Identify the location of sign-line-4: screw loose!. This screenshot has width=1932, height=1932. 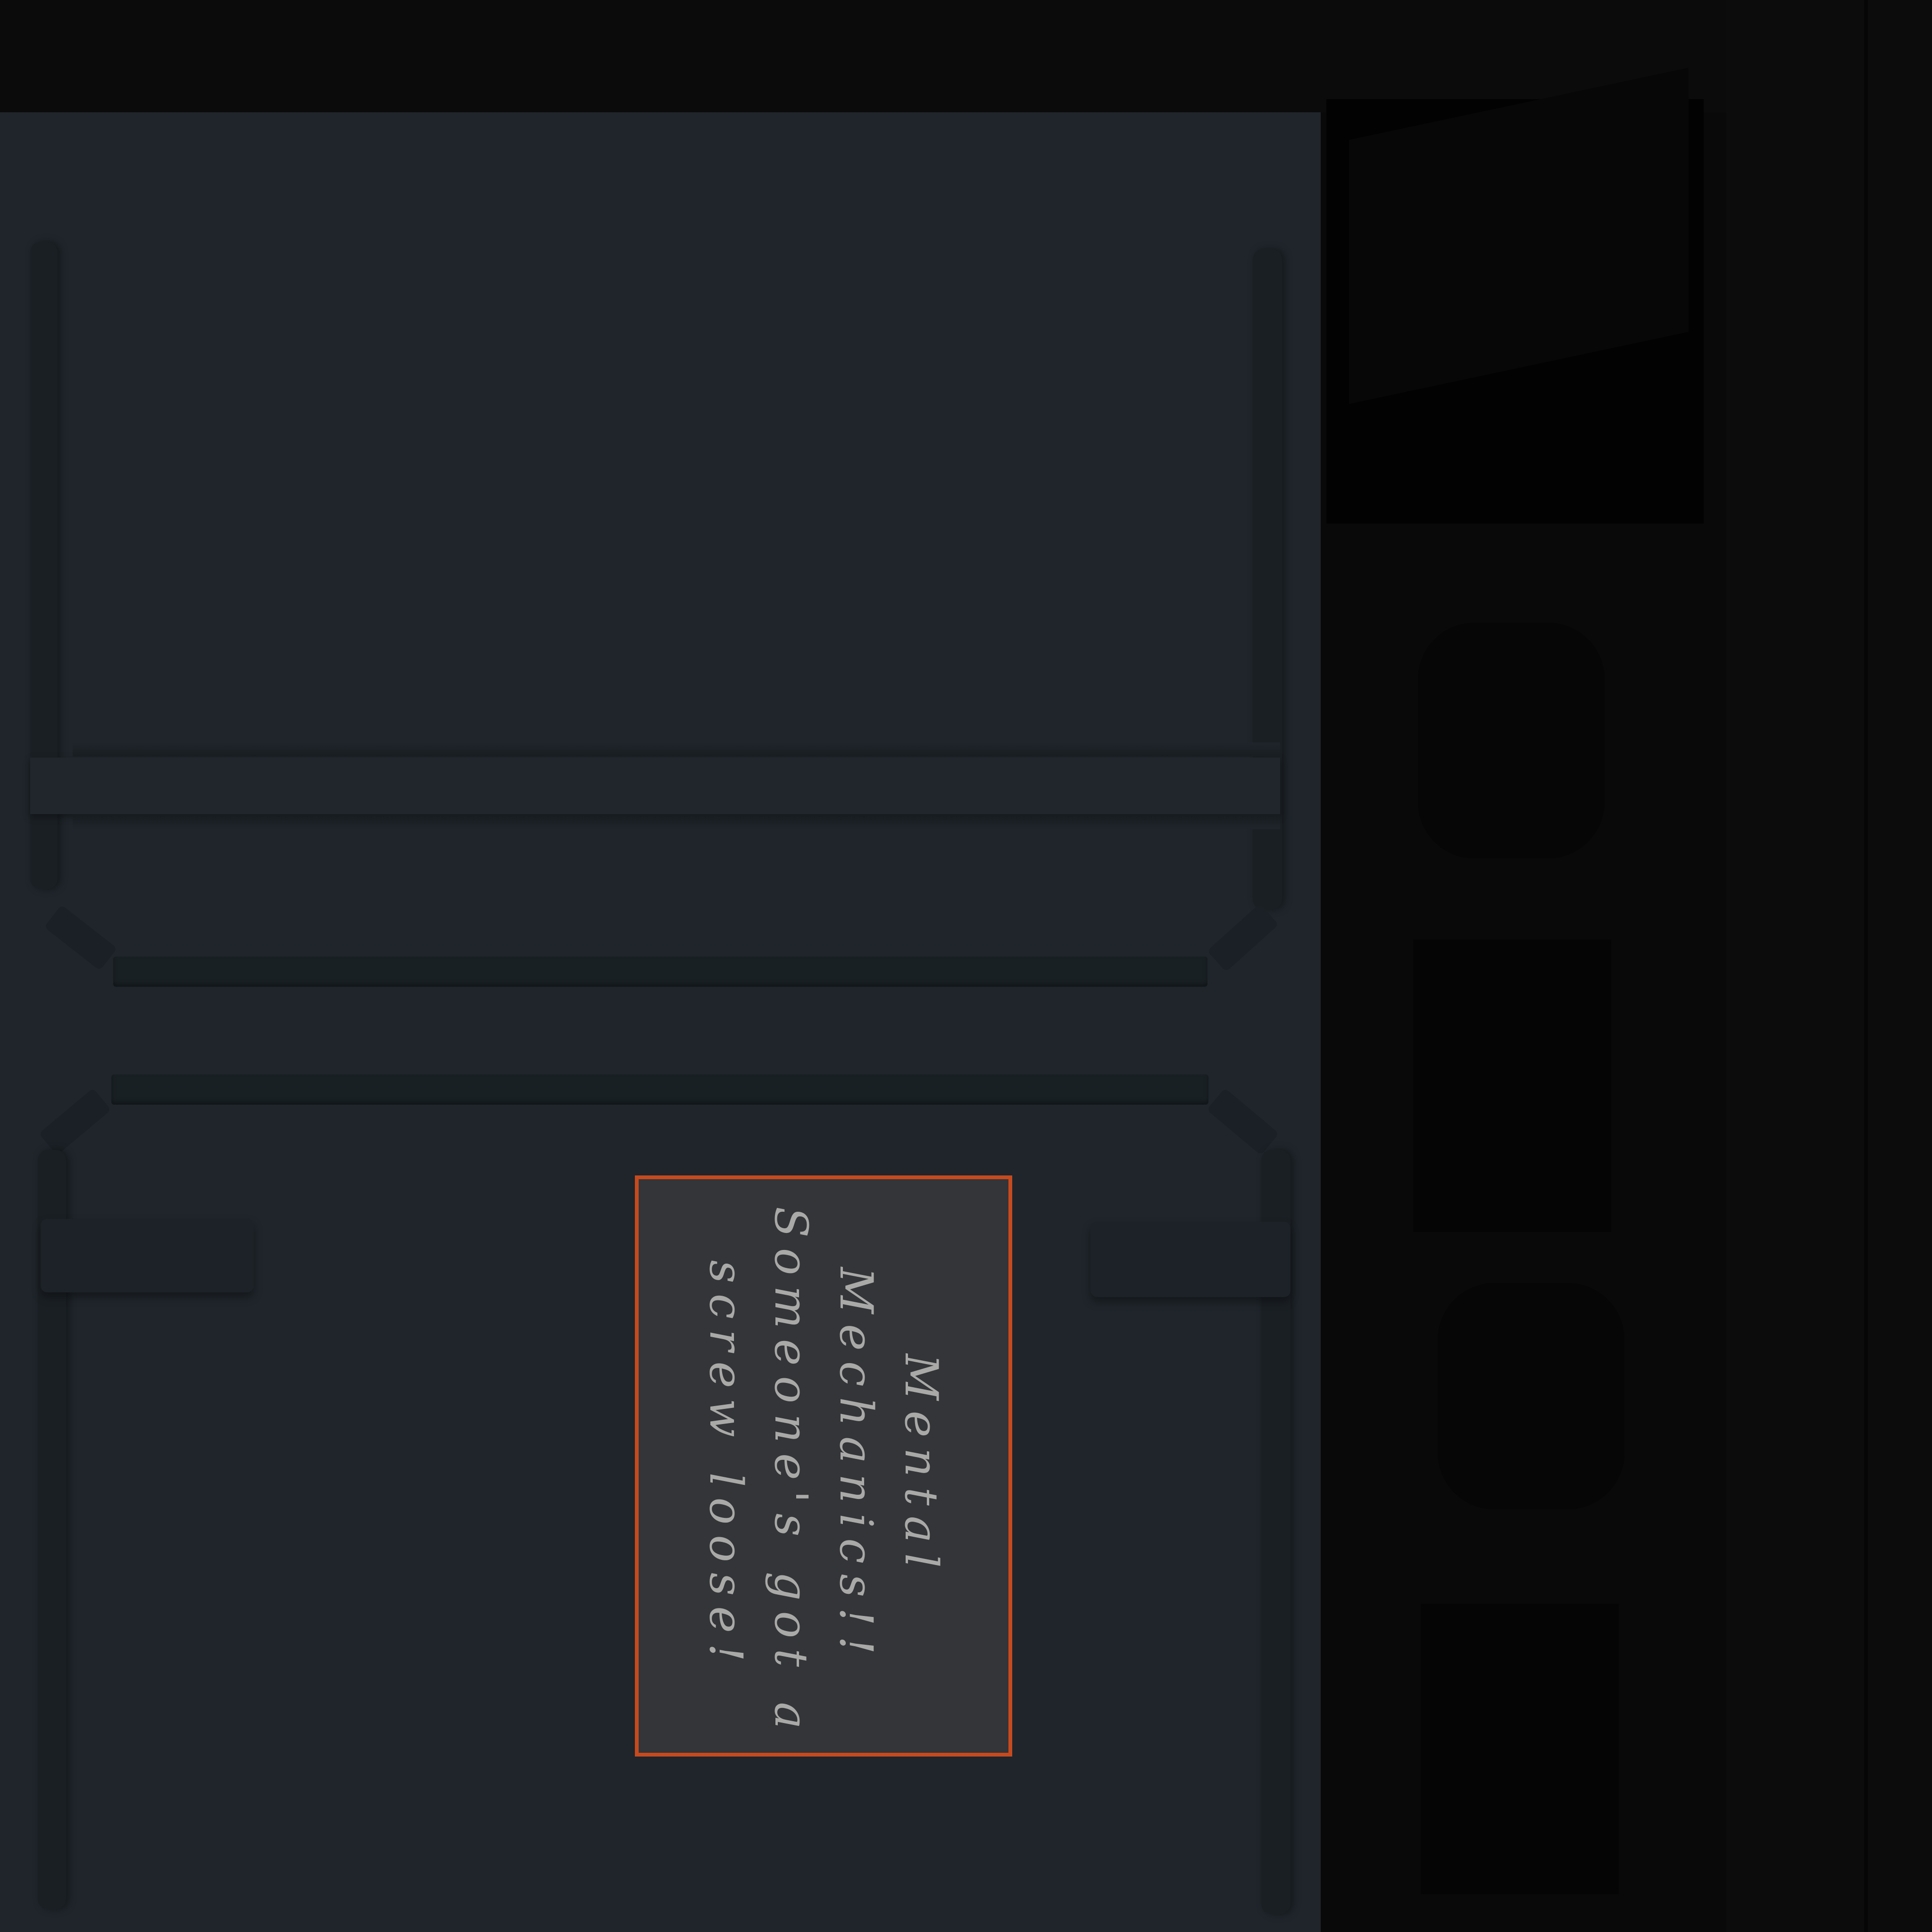
(726, 1466).